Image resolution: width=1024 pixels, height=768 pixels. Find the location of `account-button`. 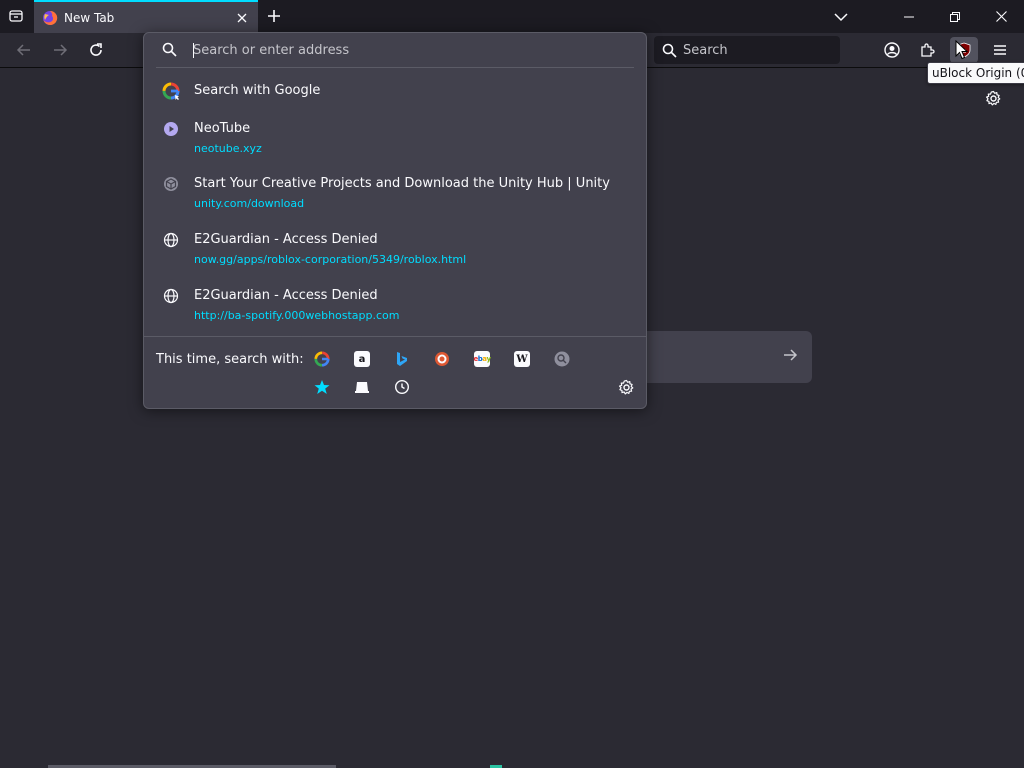

account-button is located at coordinates (892, 50).